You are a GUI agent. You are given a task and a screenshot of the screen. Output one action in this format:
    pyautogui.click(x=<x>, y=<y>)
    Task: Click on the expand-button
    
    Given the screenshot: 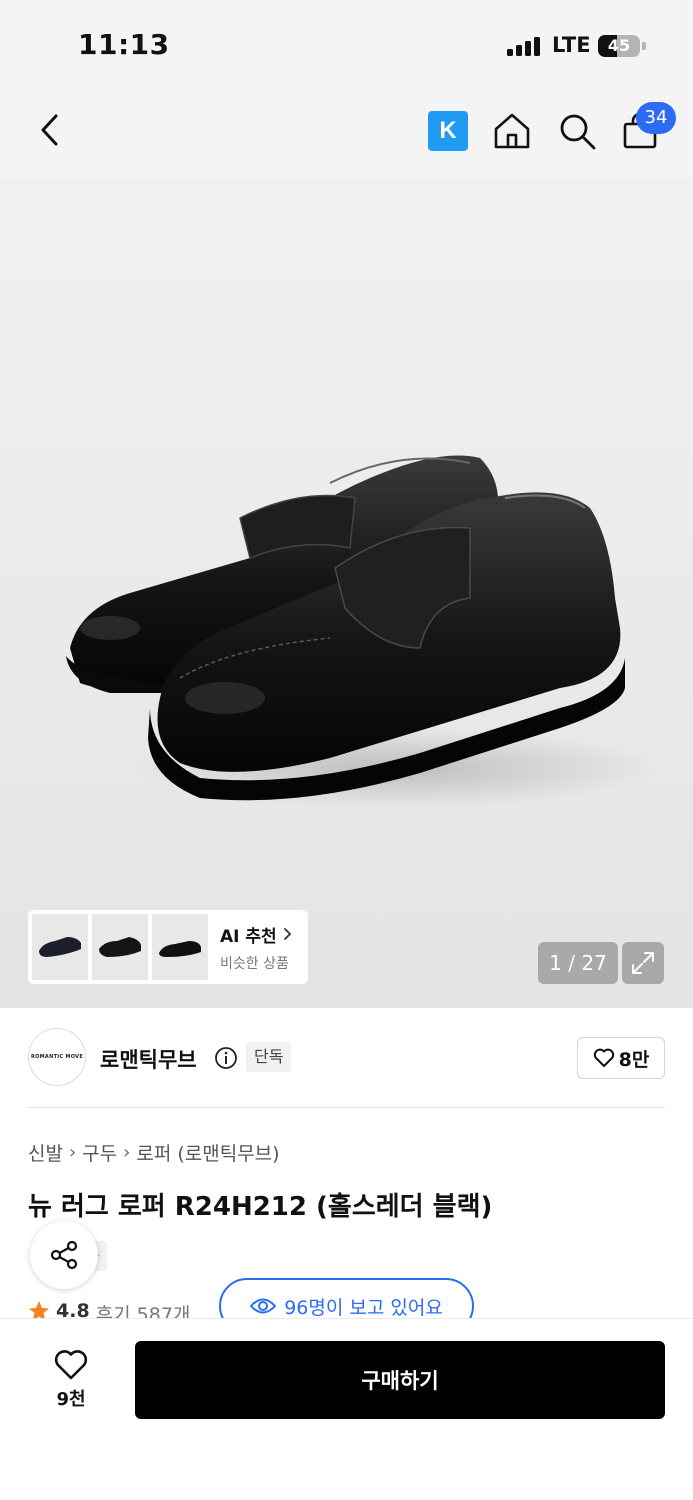 What is the action you would take?
    pyautogui.click(x=643, y=963)
    